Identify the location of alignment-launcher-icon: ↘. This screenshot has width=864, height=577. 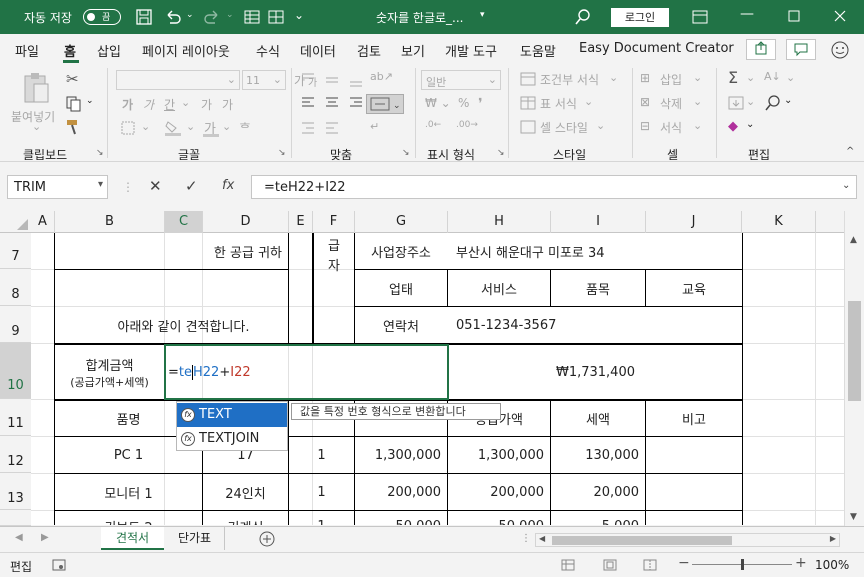
(406, 153).